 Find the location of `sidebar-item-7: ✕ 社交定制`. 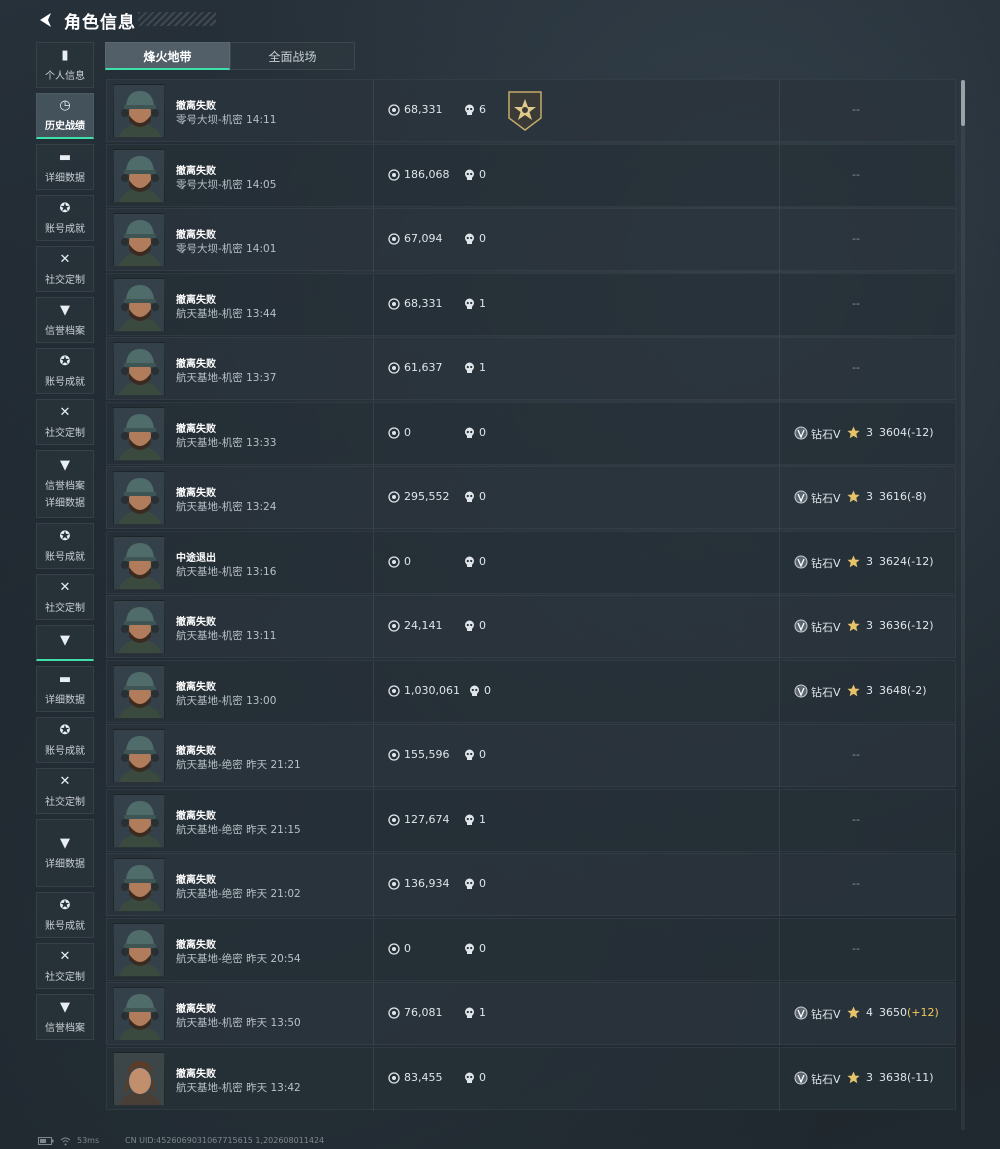

sidebar-item-7: ✕ 社交定制 is located at coordinates (65, 422).